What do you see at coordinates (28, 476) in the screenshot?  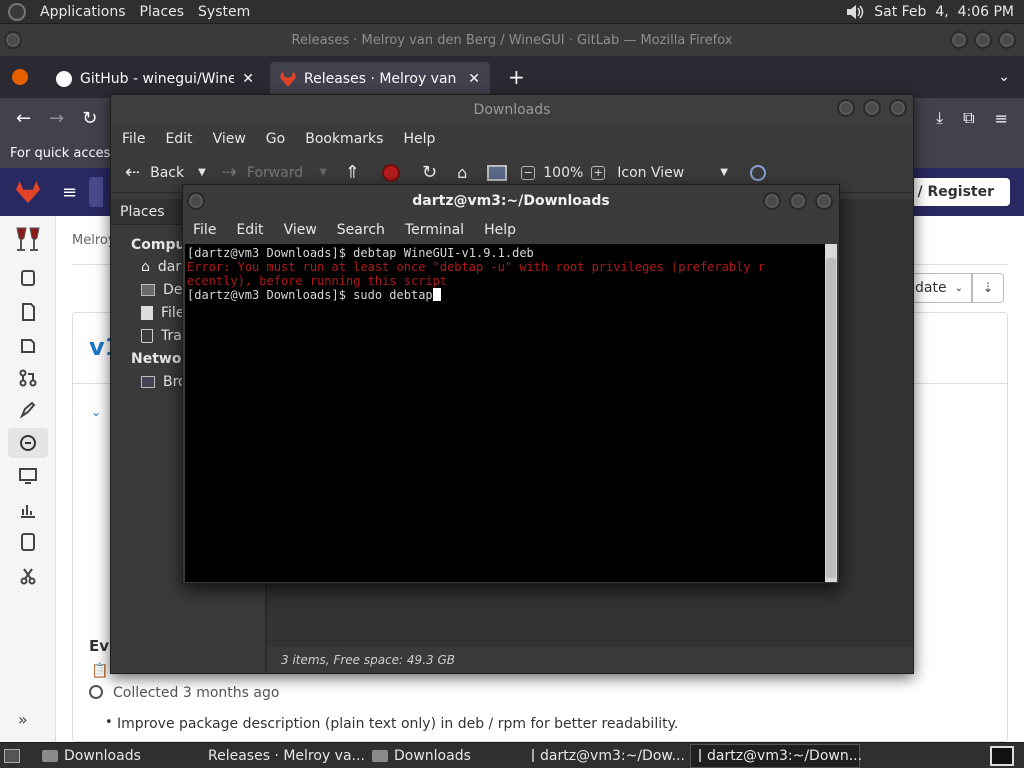 I see `monitor-icon` at bounding box center [28, 476].